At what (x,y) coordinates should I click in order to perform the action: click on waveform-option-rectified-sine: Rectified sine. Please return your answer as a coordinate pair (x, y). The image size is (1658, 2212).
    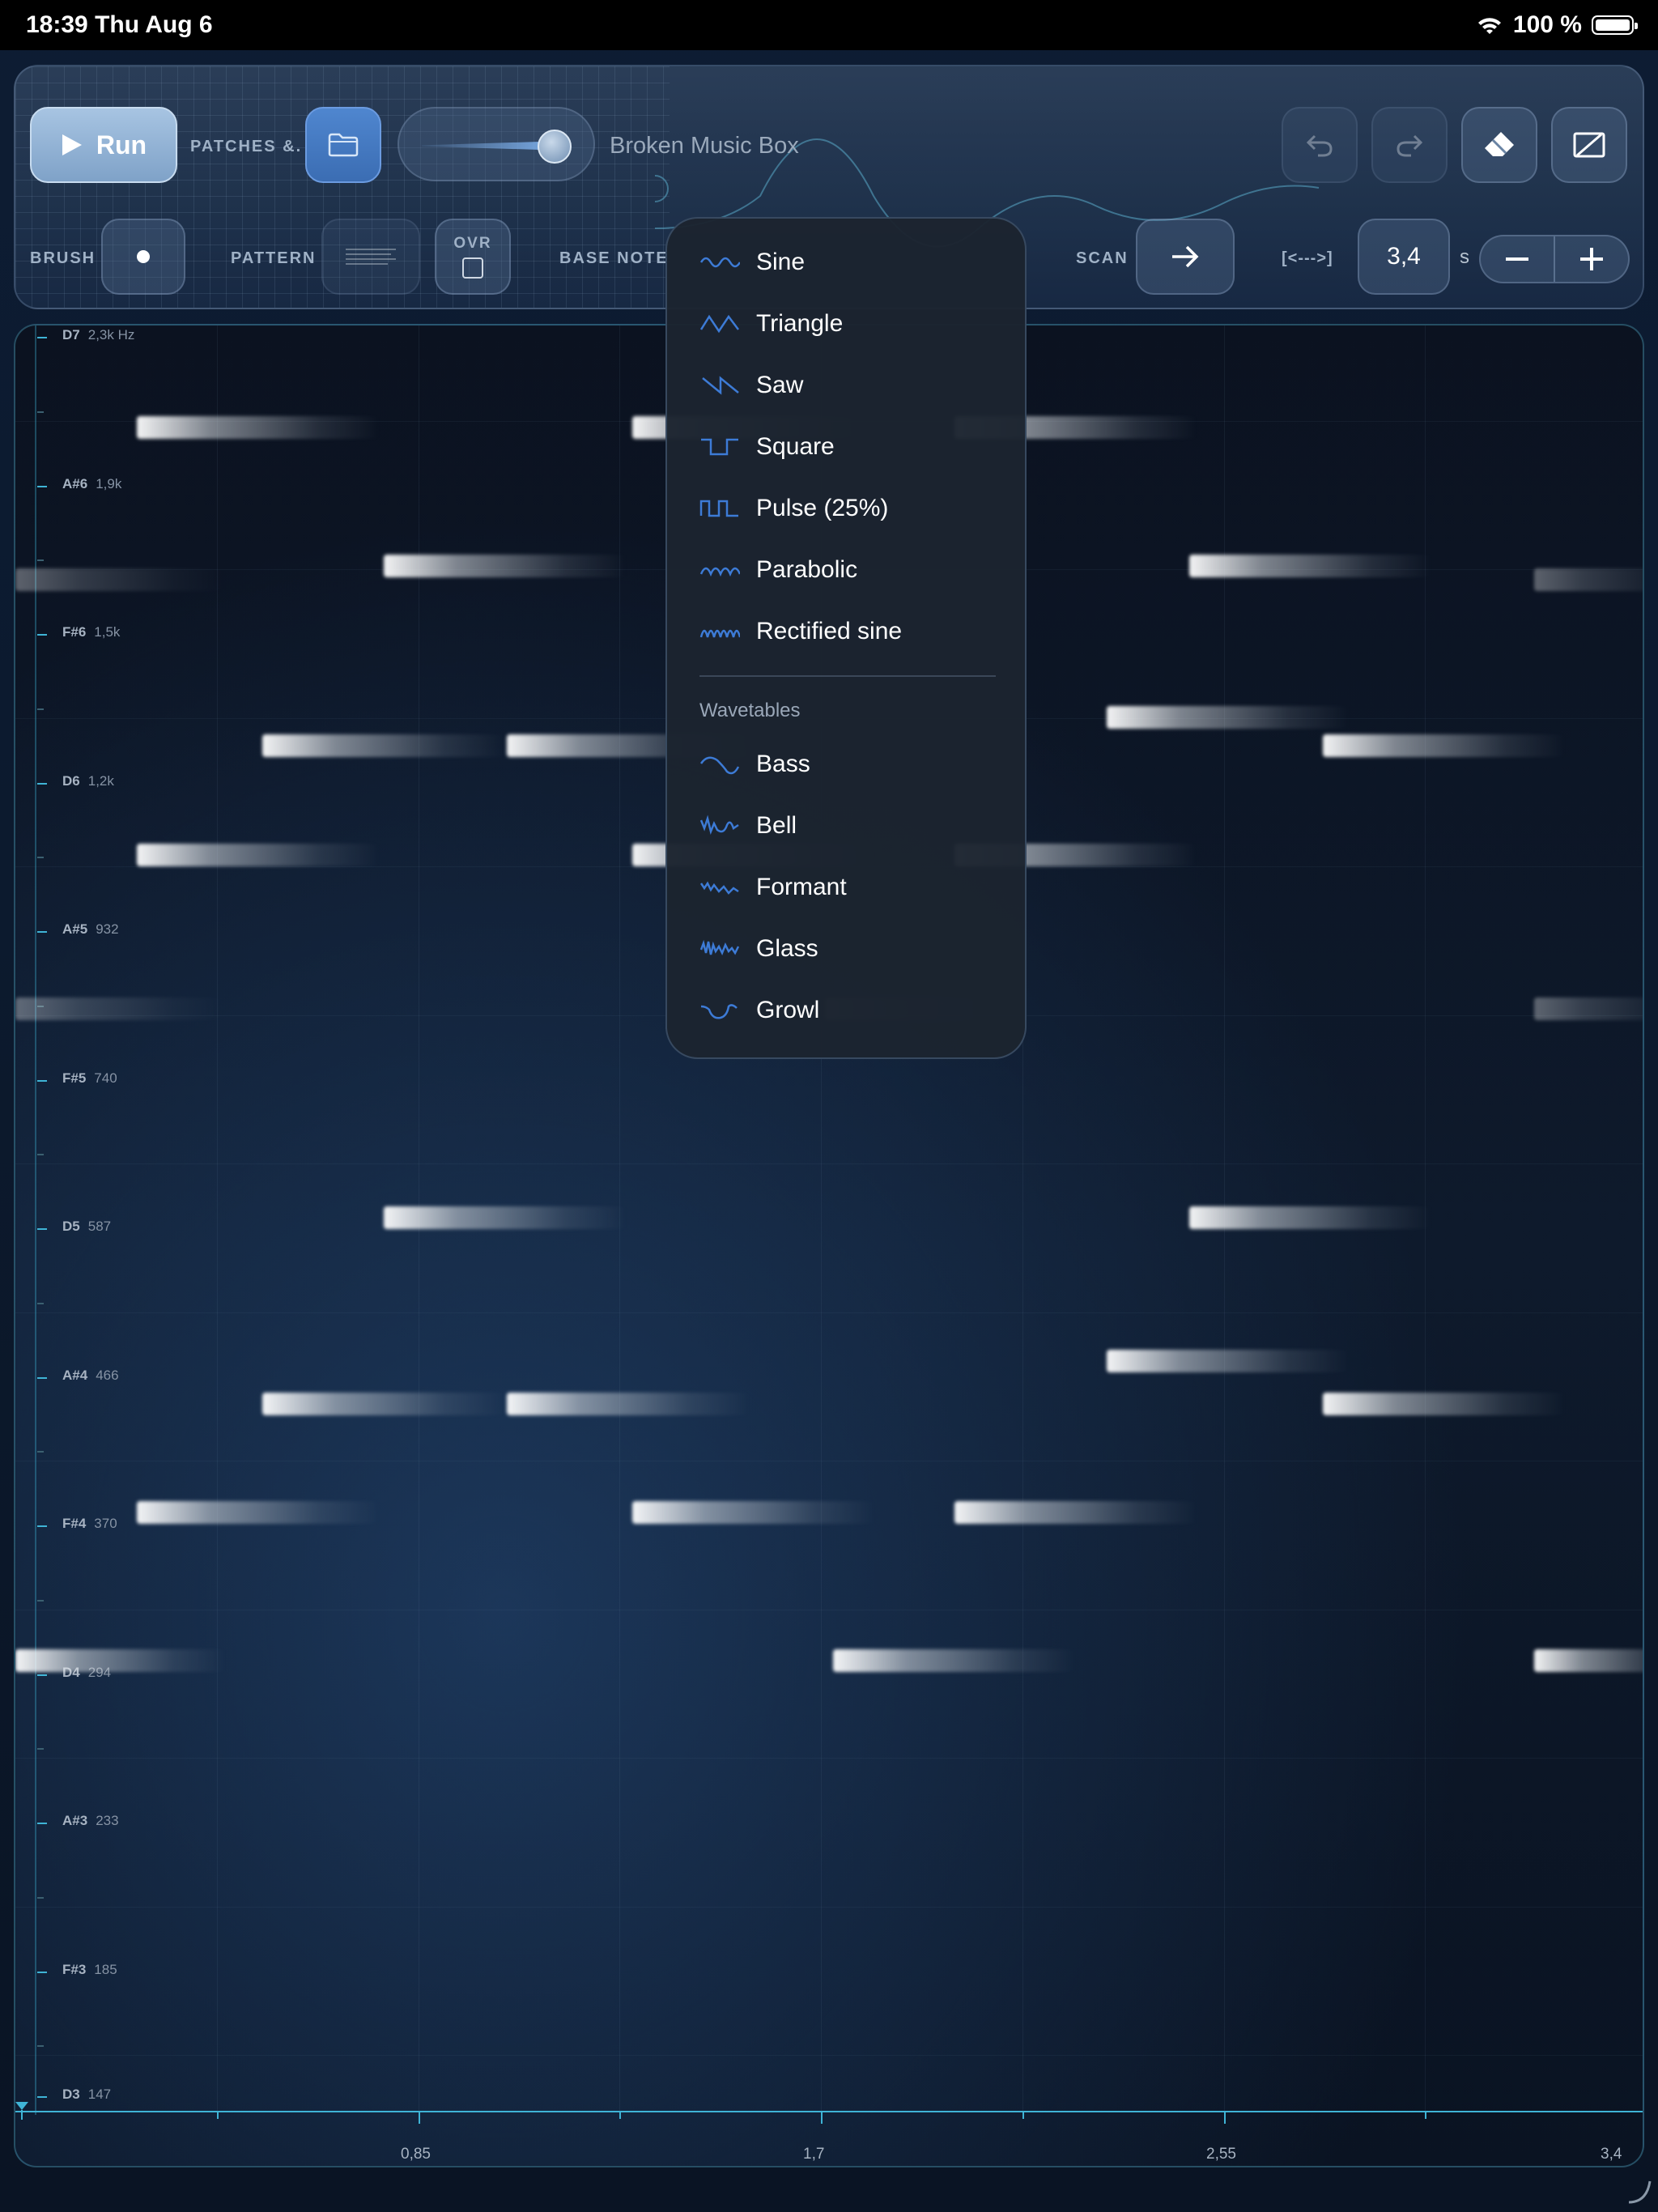
    Looking at the image, I should click on (800, 632).